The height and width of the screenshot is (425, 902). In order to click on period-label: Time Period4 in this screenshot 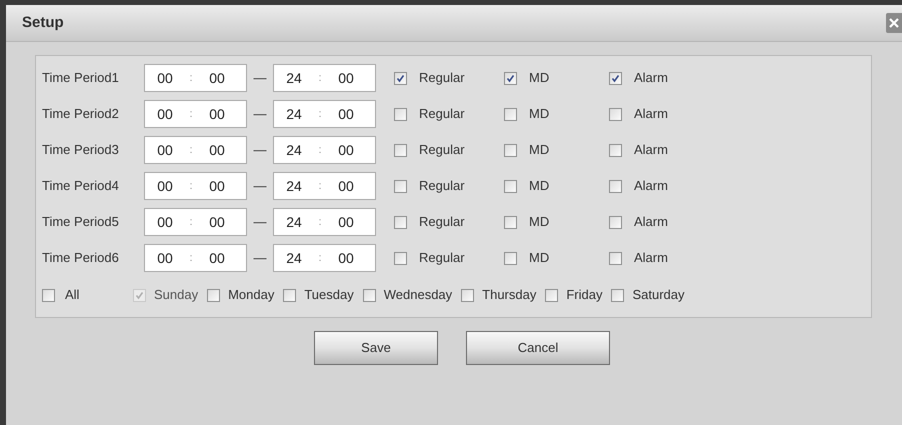, I will do `click(81, 186)`.